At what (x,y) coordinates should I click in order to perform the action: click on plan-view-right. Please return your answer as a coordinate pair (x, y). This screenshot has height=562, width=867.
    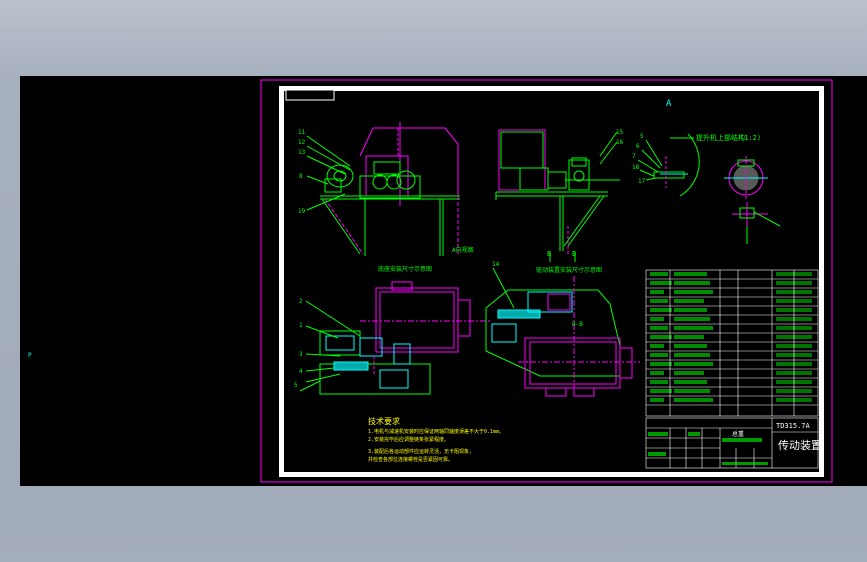
    Looking at the image, I should click on (562, 332).